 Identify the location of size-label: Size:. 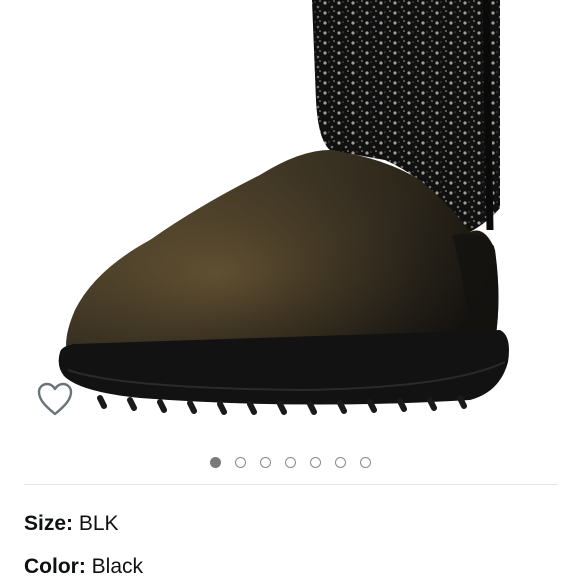
(51, 523).